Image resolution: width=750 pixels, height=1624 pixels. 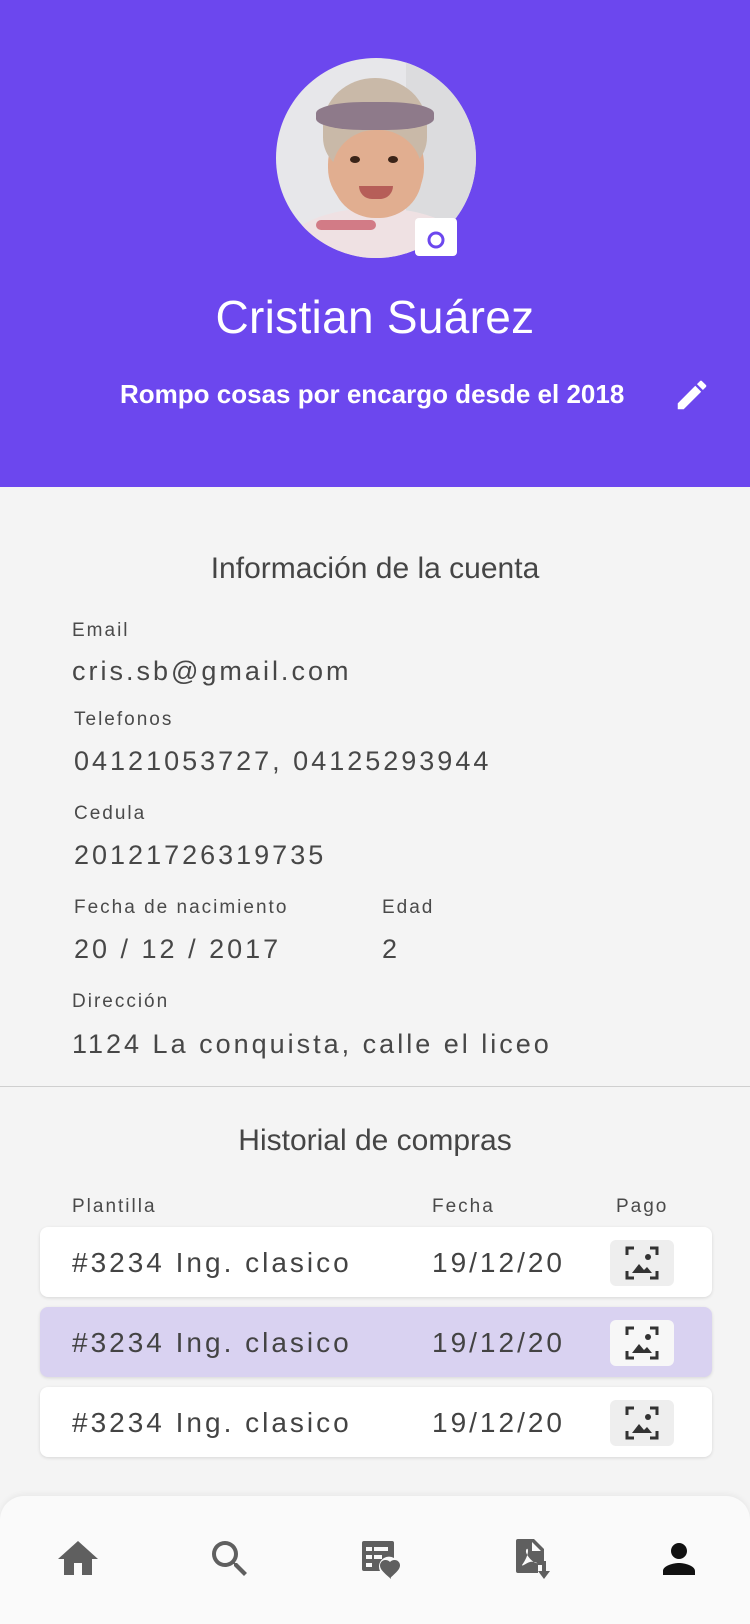 I want to click on column-header-template: Plantilla, so click(x=114, y=1206).